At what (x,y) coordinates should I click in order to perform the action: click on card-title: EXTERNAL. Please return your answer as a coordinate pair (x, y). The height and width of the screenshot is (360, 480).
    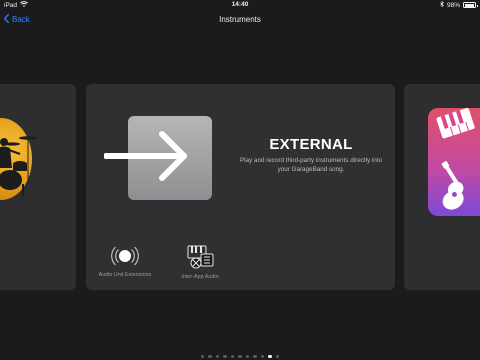
    Looking at the image, I should click on (311, 144).